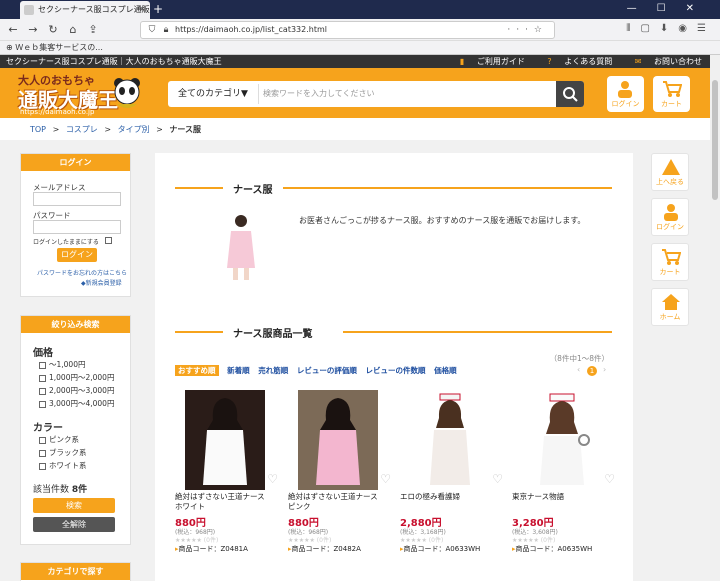 This screenshot has width=720, height=581. I want to click on shield-icon: ⛉, so click(152, 30).